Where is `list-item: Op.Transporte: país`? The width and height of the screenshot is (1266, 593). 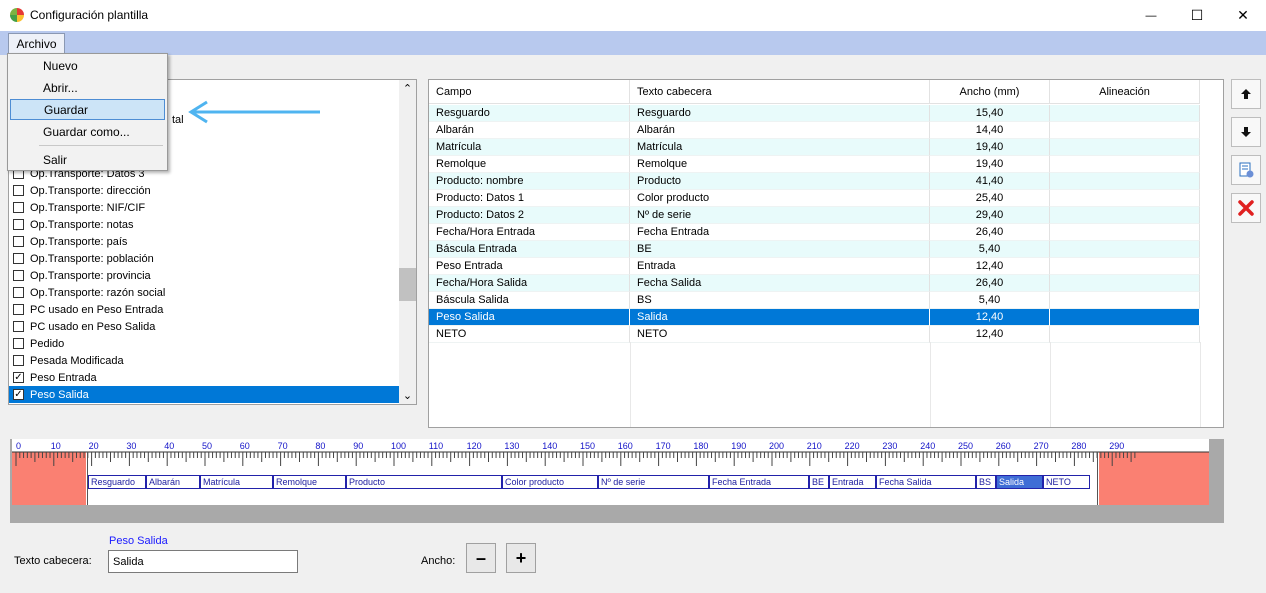
list-item: Op.Transporte: país is located at coordinates (204, 241).